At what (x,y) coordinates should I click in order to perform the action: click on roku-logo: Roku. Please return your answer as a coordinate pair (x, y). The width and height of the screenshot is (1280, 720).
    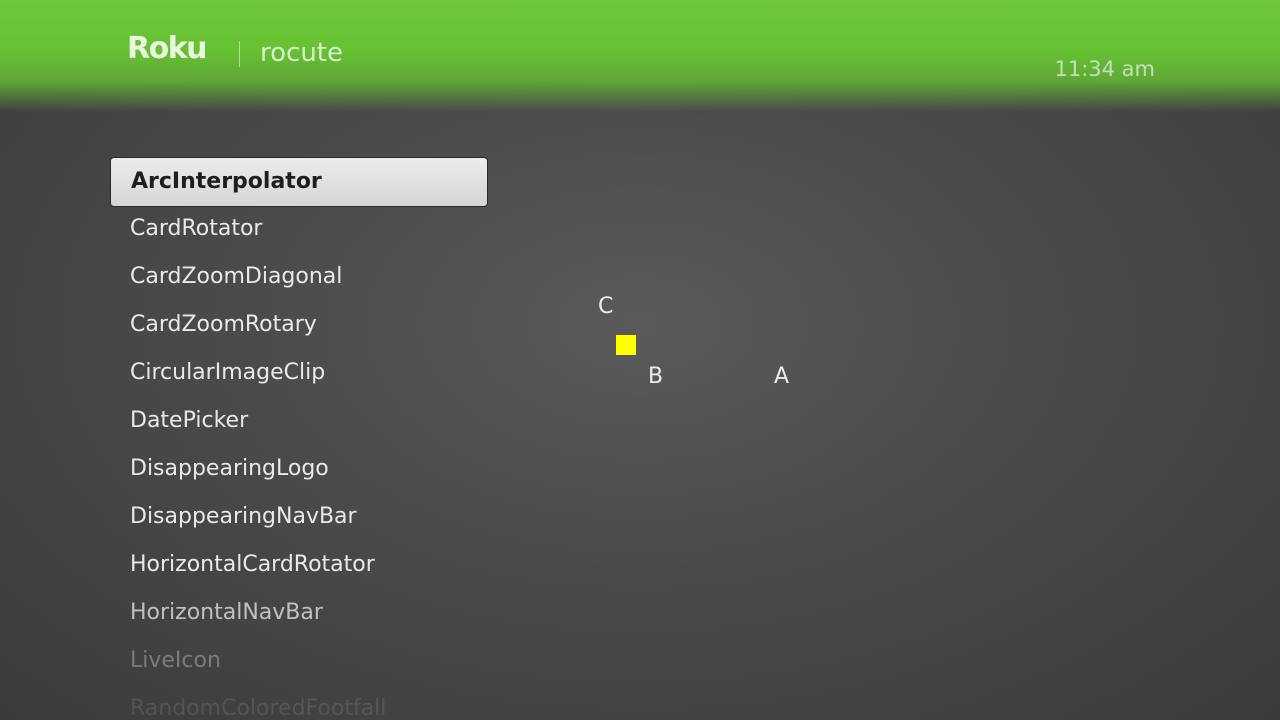
    Looking at the image, I should click on (167, 48).